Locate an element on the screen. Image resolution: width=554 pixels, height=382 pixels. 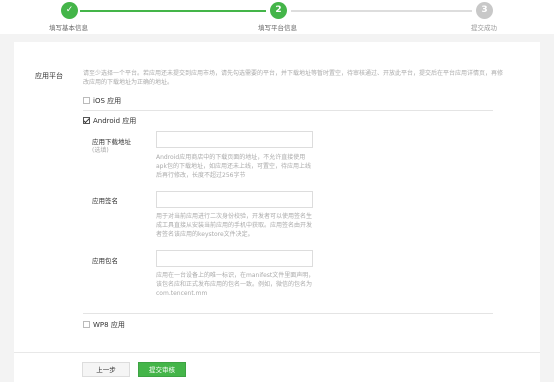
wp8-checkbox is located at coordinates (86, 324).